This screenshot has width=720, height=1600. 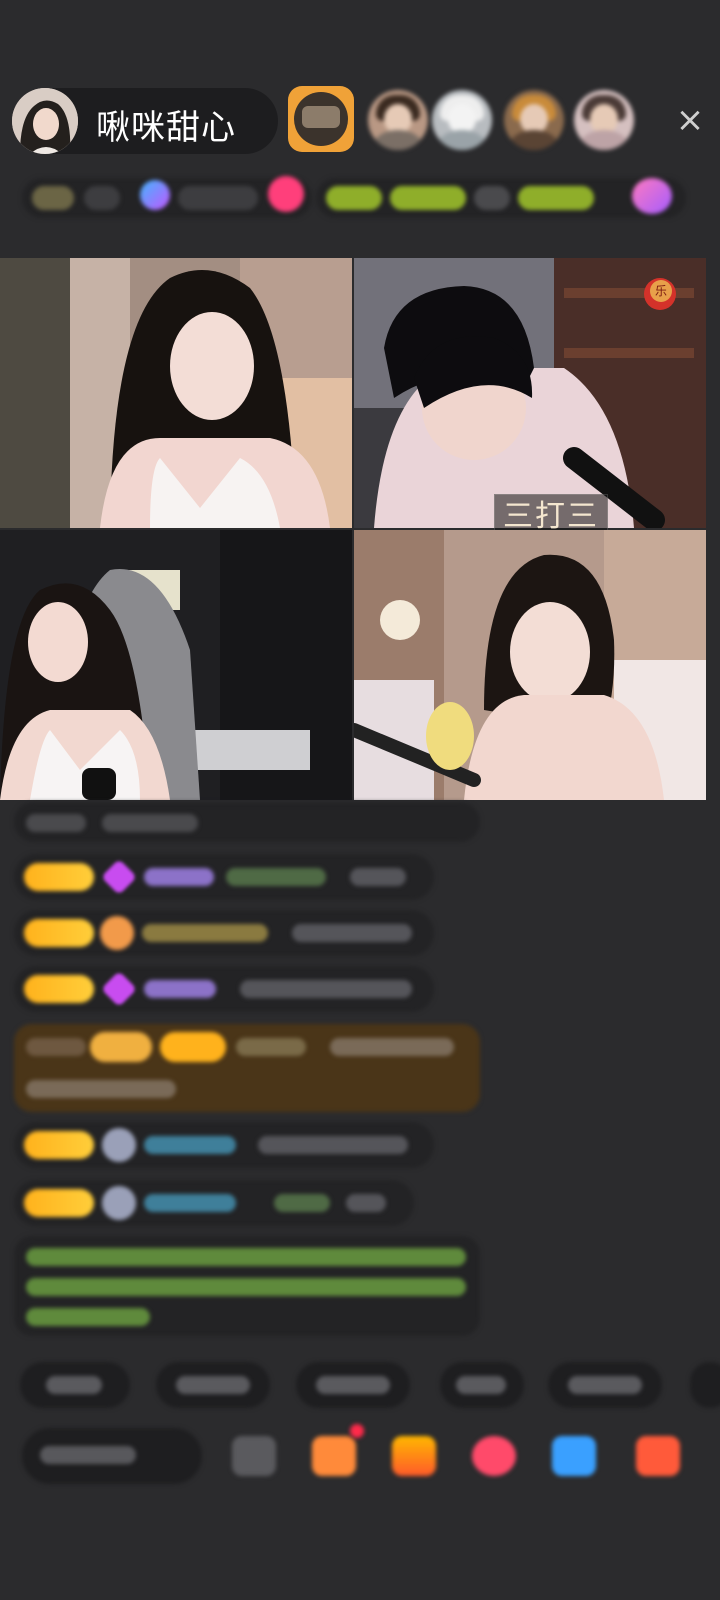 I want to click on game-icon, so click(x=574, y=1456).